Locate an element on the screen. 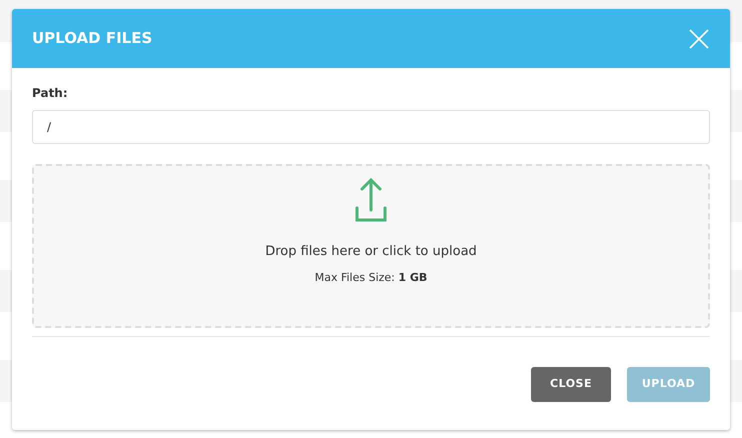 This screenshot has height=438, width=742. dialog-title: UPLOAD FILES is located at coordinates (92, 39).